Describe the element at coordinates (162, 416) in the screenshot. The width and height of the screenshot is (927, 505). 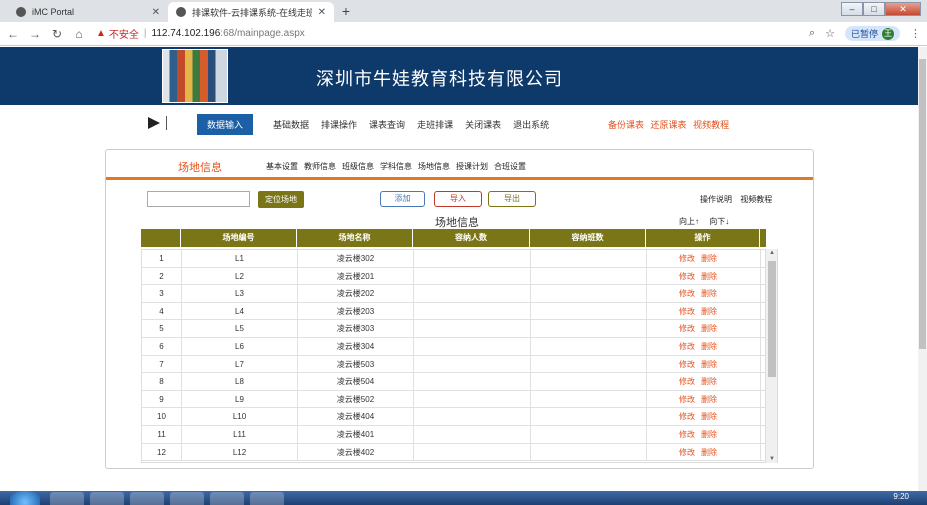
I see `cell-index: 10` at that location.